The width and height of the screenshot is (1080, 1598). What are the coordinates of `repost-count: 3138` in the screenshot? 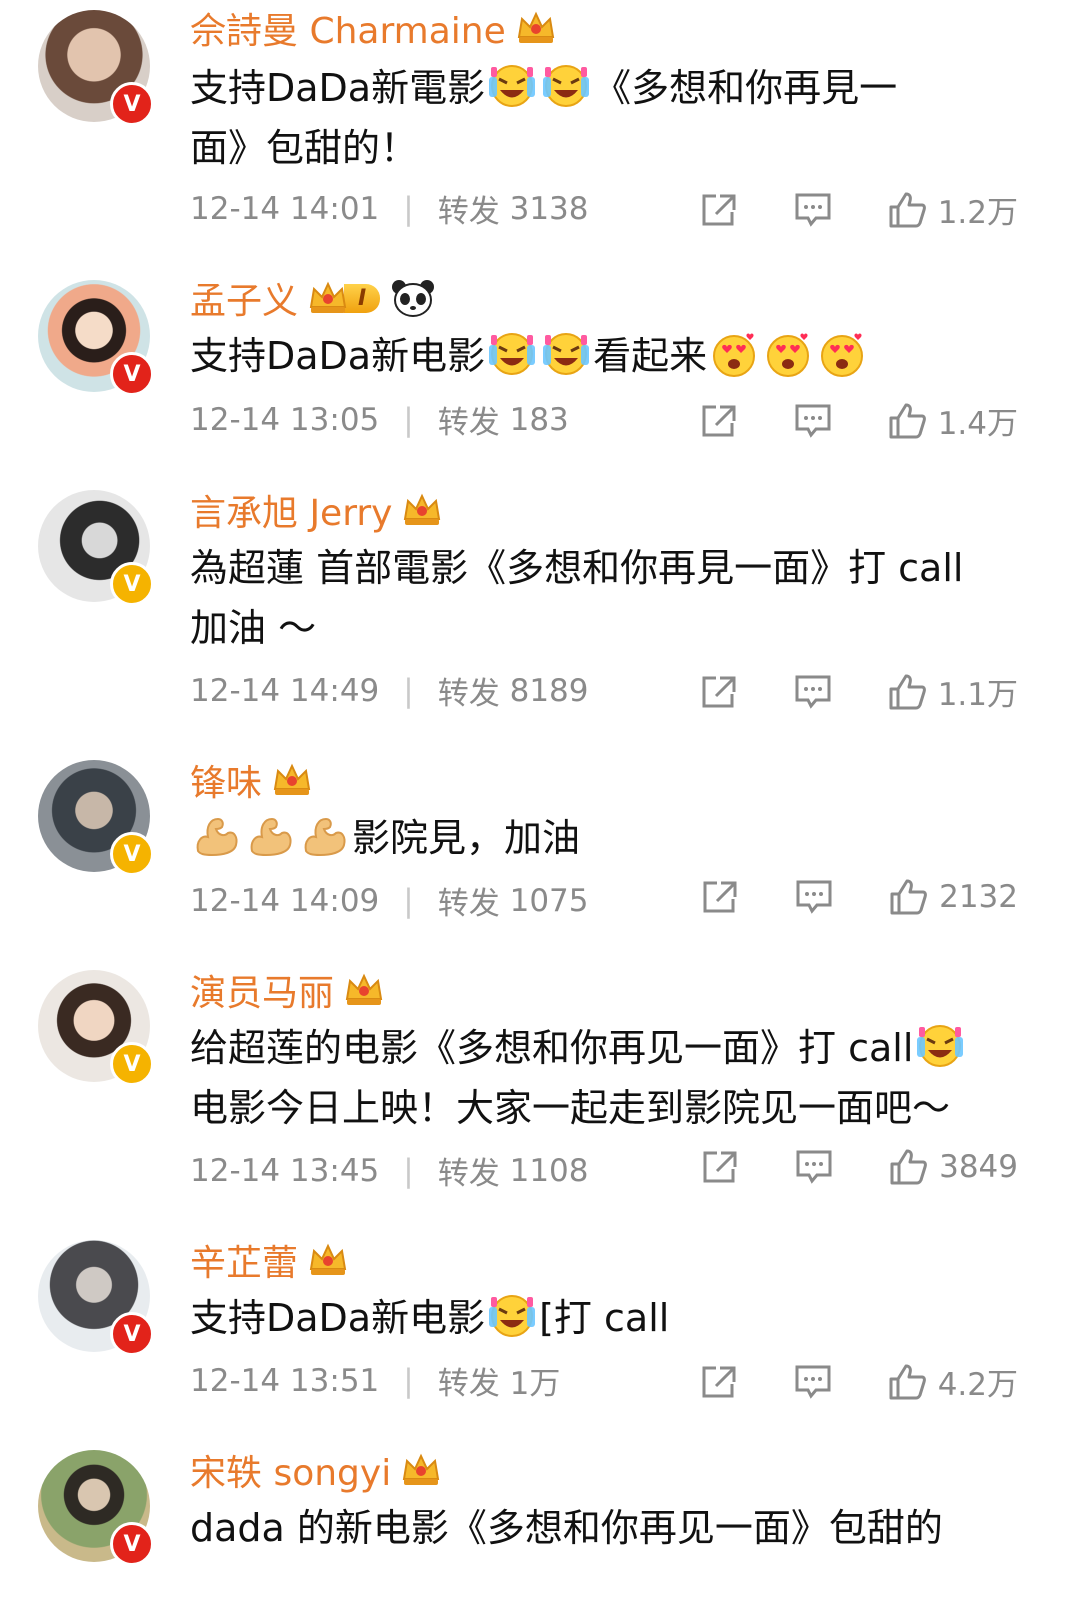 It's located at (549, 208).